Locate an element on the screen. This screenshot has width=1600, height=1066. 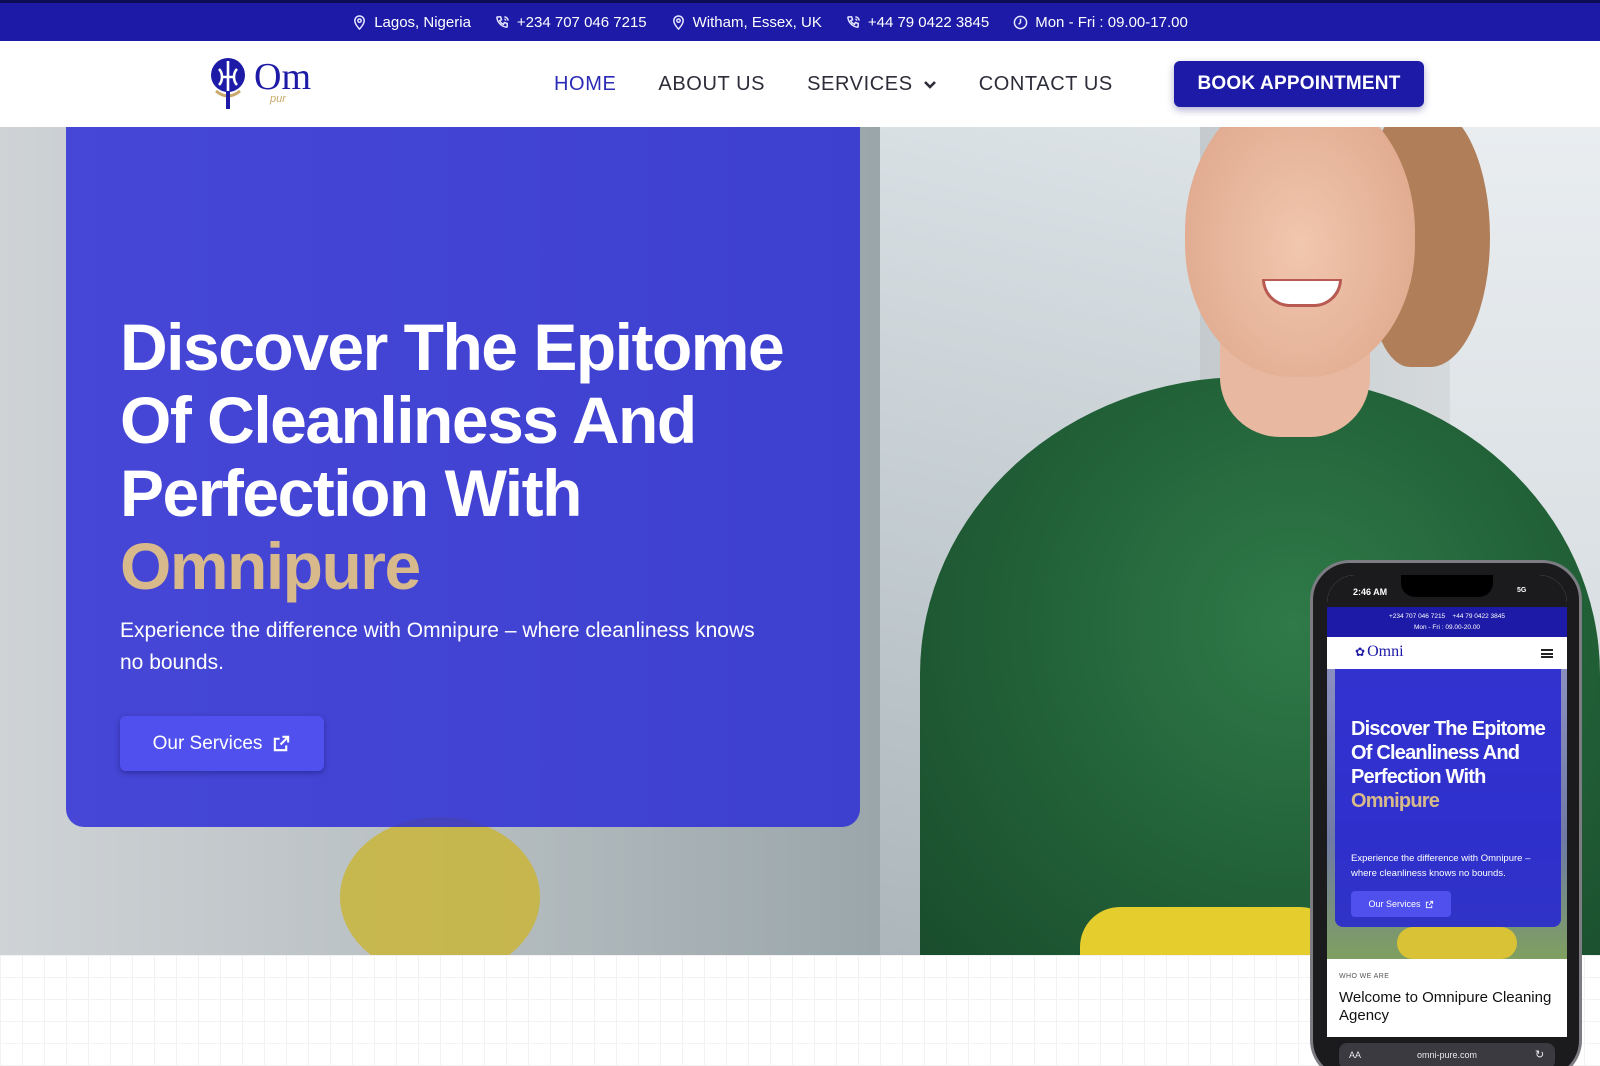
book-appointment-button: BOOK APPOINTMENT is located at coordinates (1299, 84).